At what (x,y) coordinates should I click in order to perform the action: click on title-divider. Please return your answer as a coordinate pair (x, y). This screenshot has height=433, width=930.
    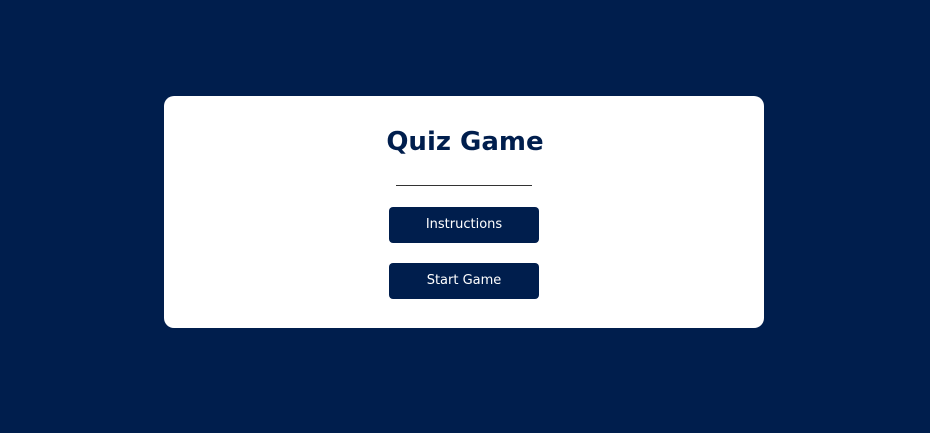
    Looking at the image, I should click on (464, 185).